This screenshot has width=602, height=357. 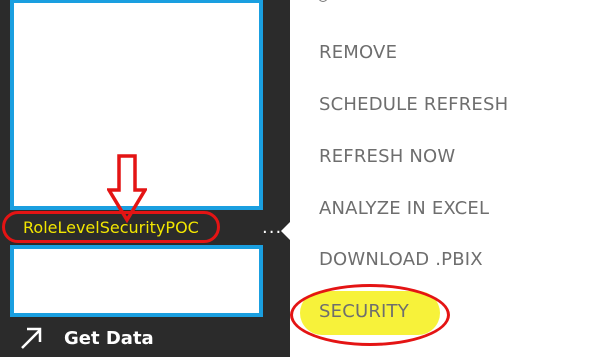 I want to click on down-arrow-annotation-icon, so click(x=127, y=189).